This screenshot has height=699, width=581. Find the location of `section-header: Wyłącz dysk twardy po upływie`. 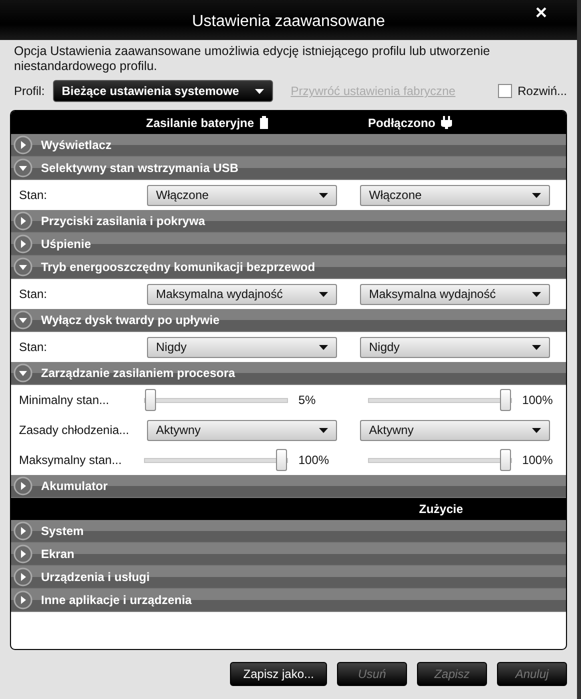

section-header: Wyłącz dysk twardy po upływie is located at coordinates (288, 320).